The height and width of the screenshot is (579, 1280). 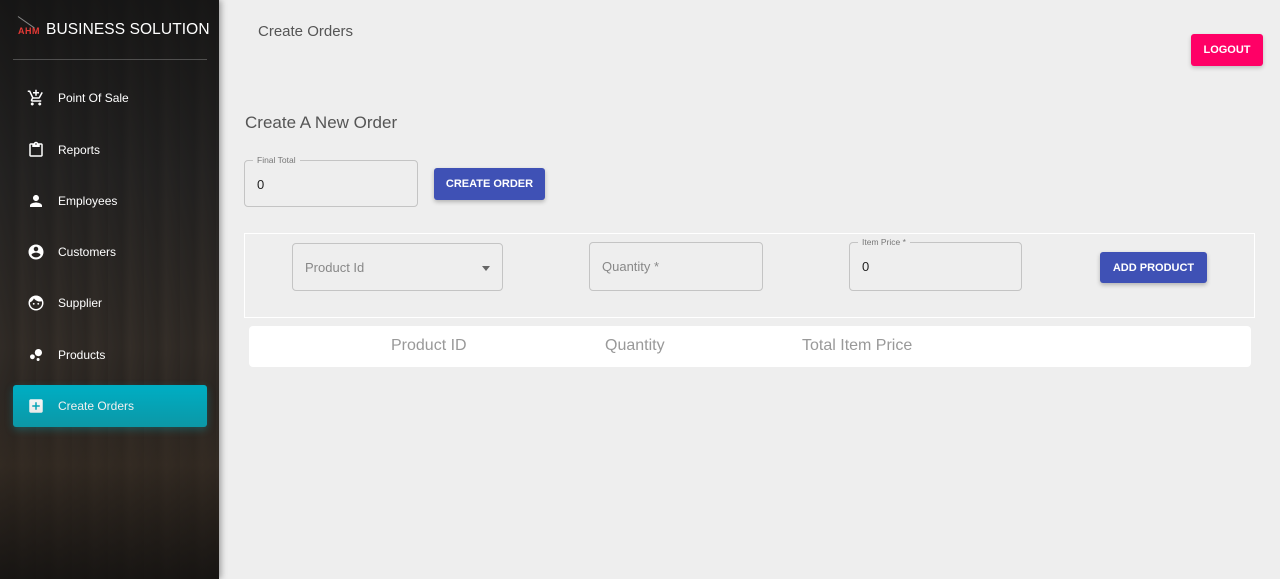 What do you see at coordinates (489, 184) in the screenshot?
I see `create-order-button: CREATE ORDER` at bounding box center [489, 184].